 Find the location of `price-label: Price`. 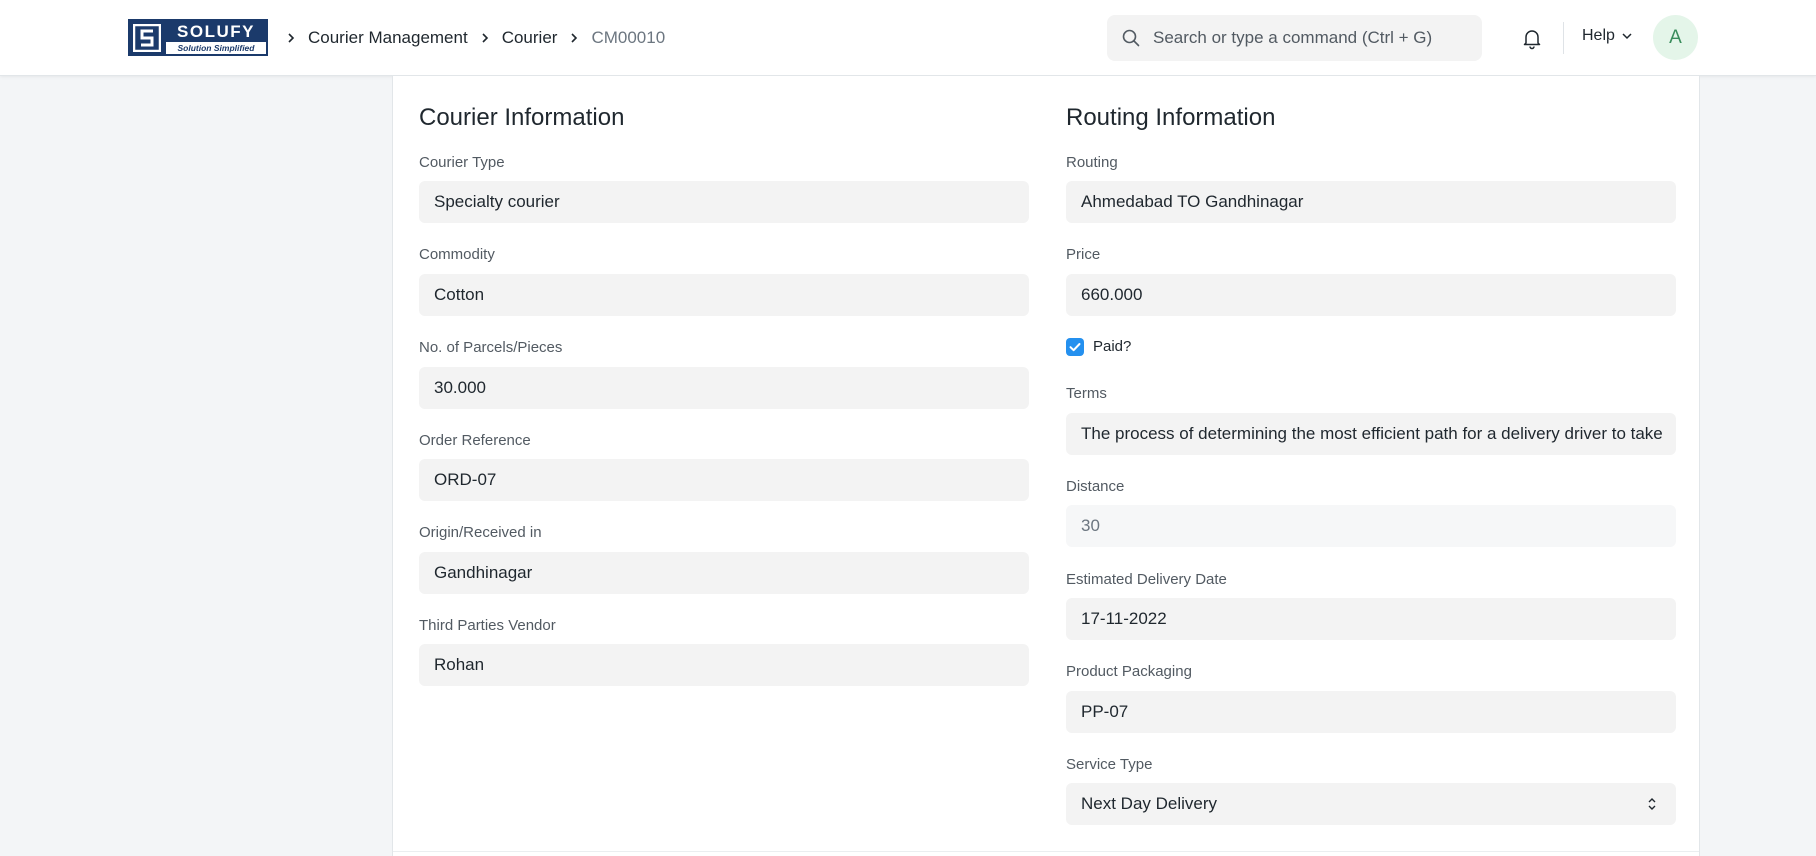

price-label: Price is located at coordinates (1083, 254).